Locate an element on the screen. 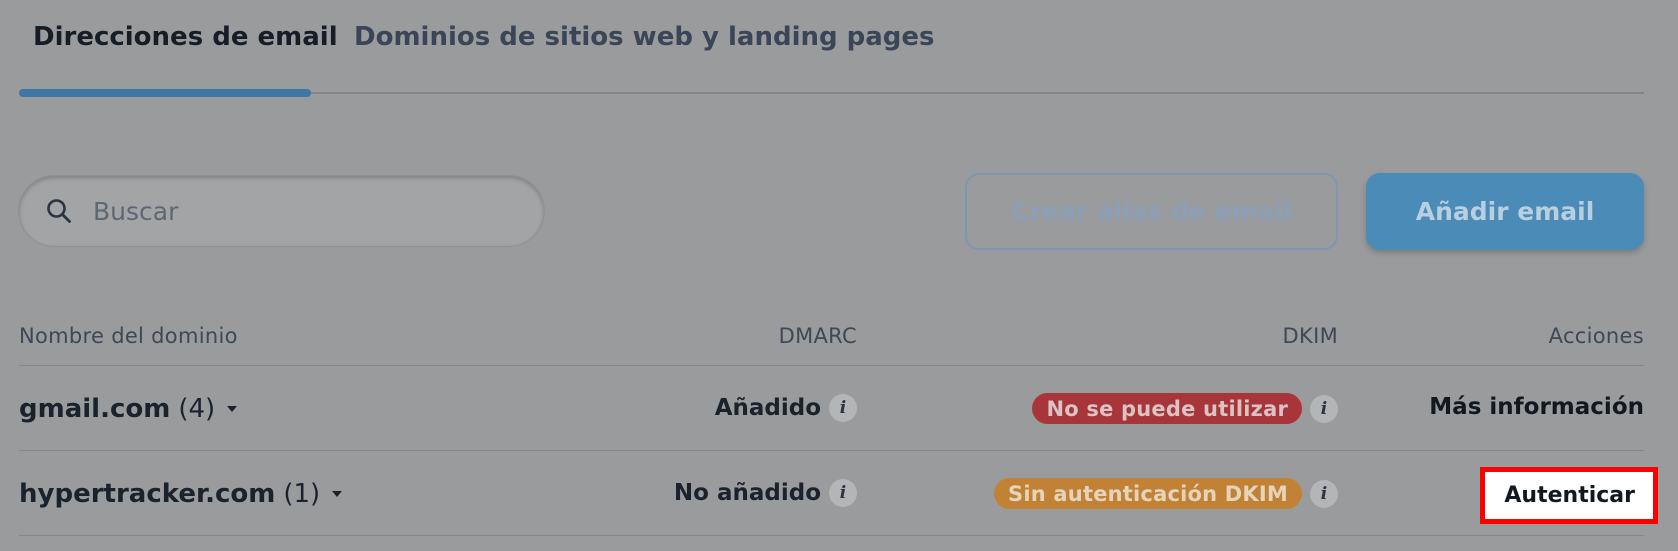  table-header: Nombre del dominio DMARC DKIM Acciones is located at coordinates (831, 339).